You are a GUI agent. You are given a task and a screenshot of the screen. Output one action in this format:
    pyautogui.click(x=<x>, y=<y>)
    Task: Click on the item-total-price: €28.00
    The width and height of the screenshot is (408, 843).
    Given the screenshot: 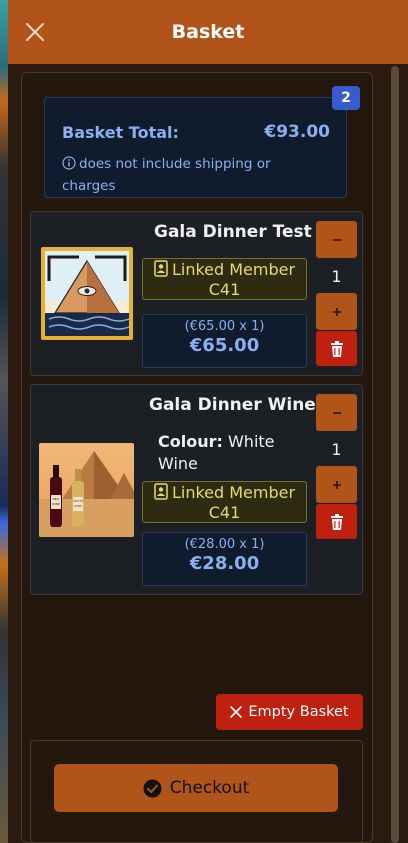 What is the action you would take?
    pyautogui.click(x=224, y=563)
    